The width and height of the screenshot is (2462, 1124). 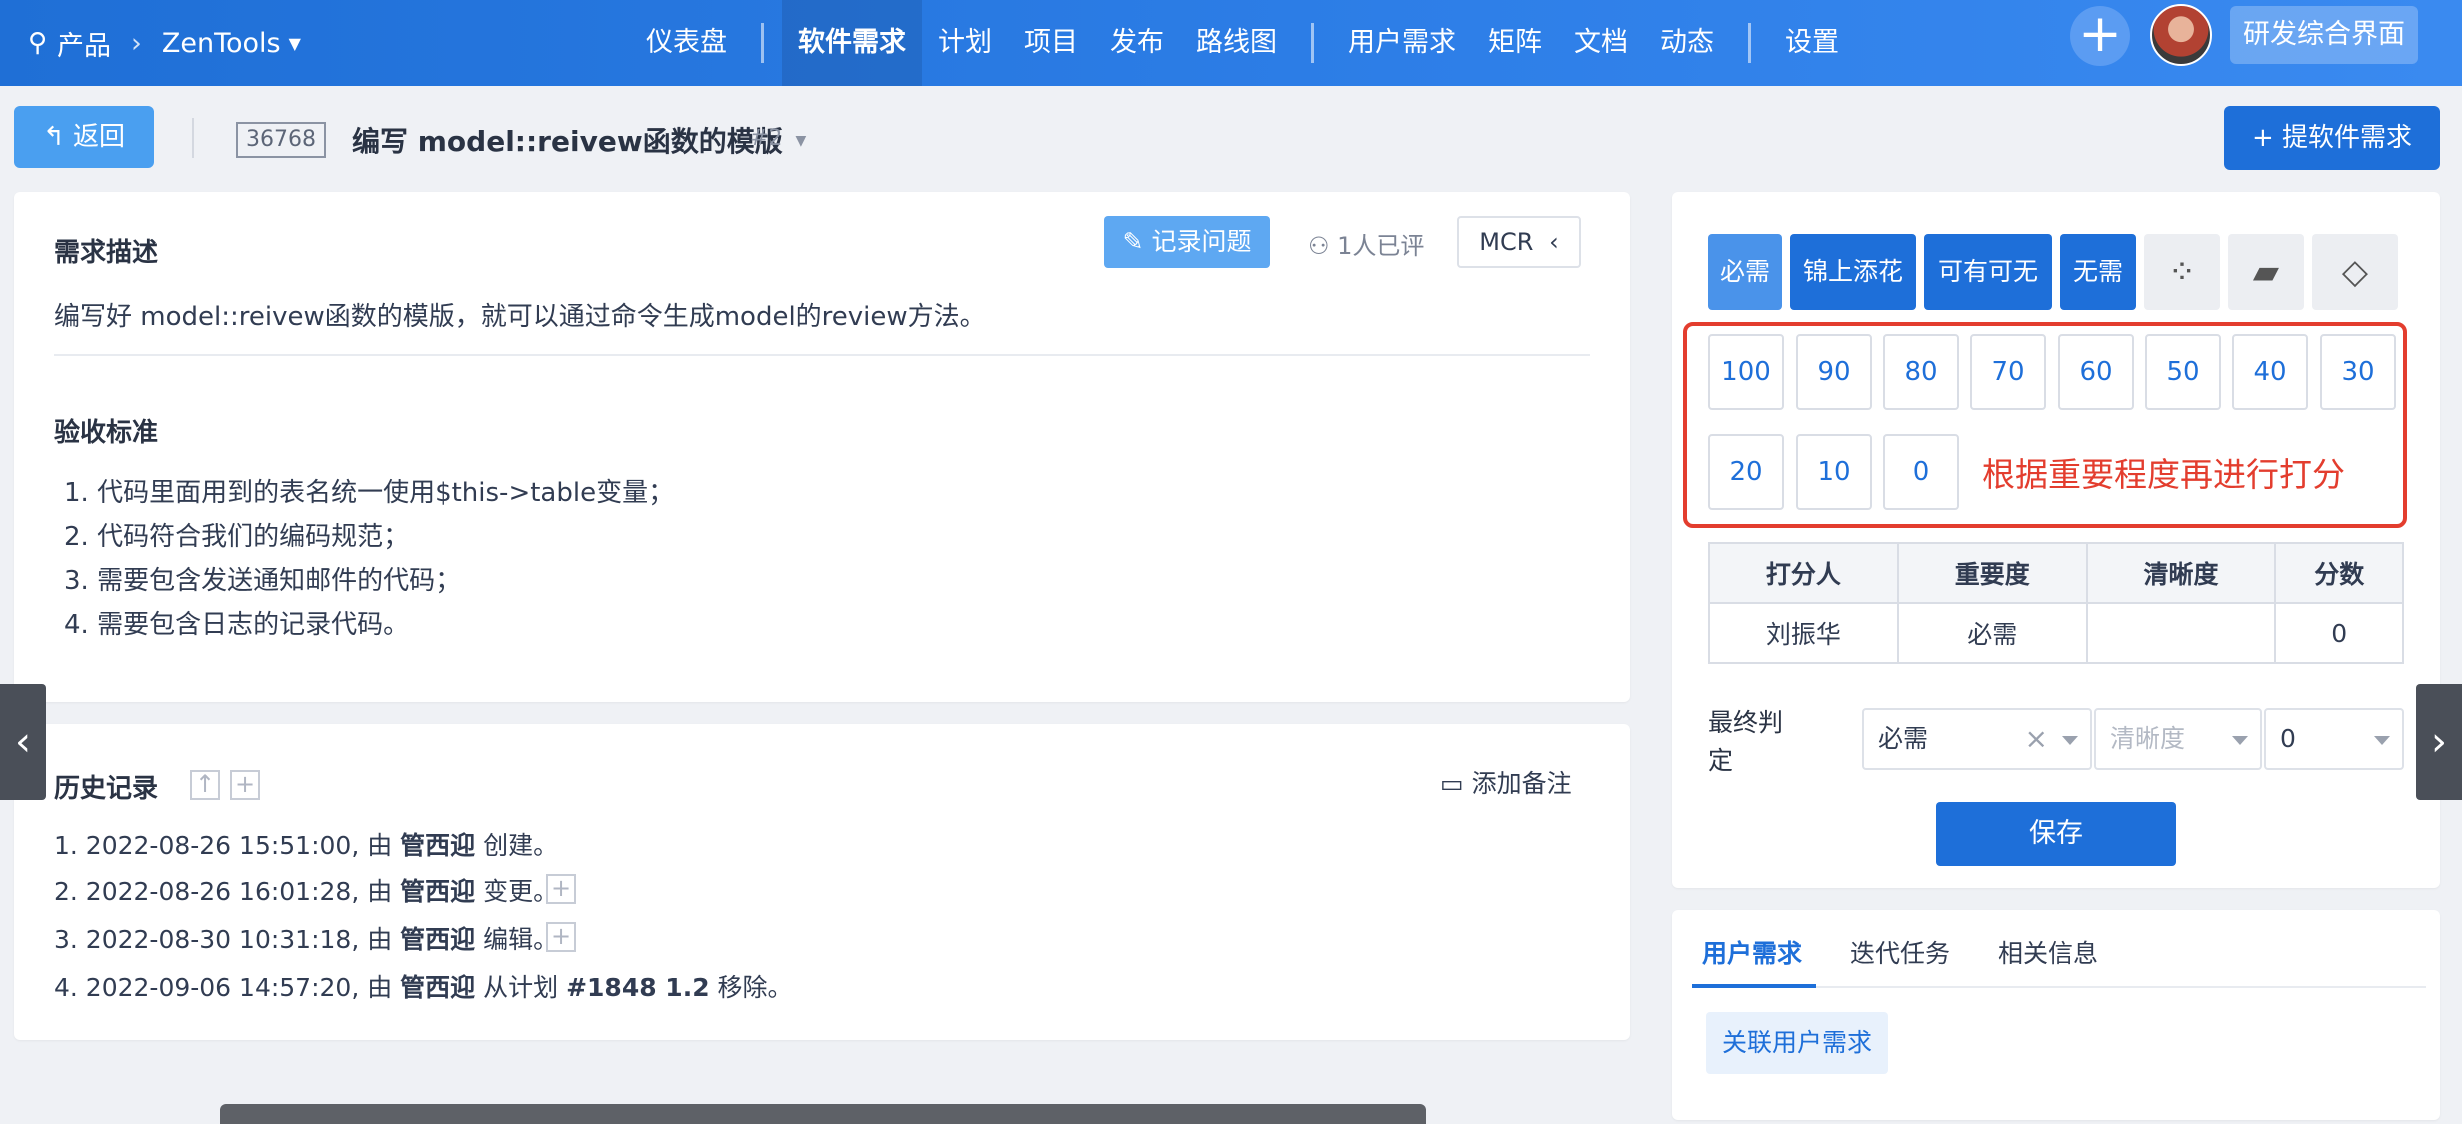 What do you see at coordinates (1803, 633) in the screenshot?
I see `table-cell: 刘振华` at bounding box center [1803, 633].